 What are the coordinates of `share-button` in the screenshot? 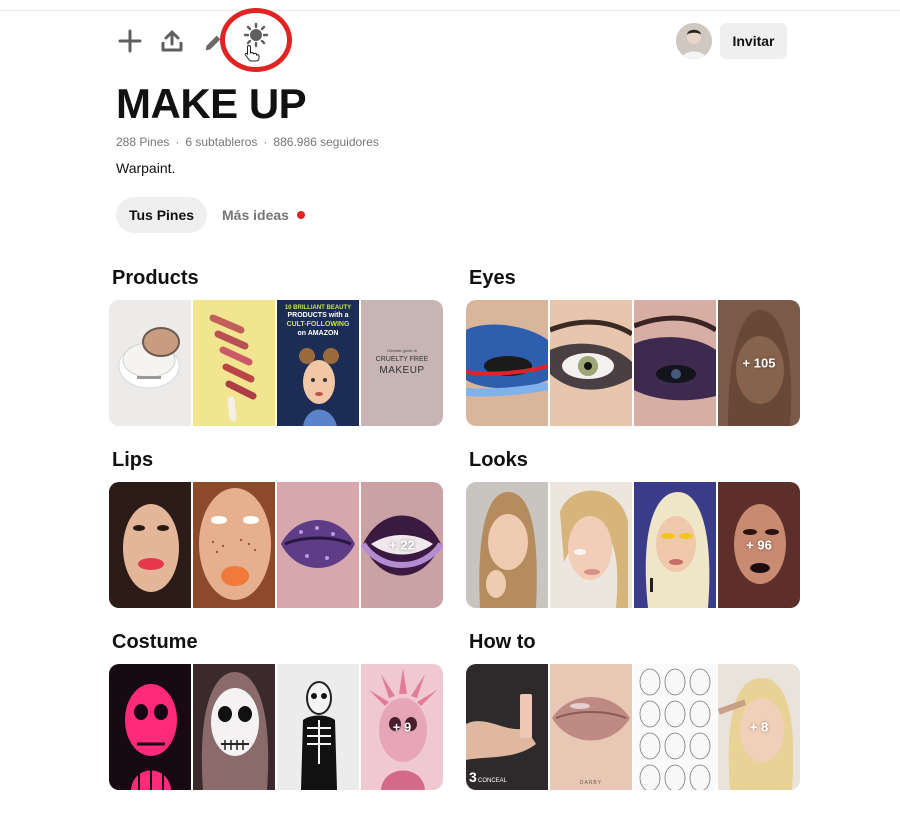 It's located at (172, 41).